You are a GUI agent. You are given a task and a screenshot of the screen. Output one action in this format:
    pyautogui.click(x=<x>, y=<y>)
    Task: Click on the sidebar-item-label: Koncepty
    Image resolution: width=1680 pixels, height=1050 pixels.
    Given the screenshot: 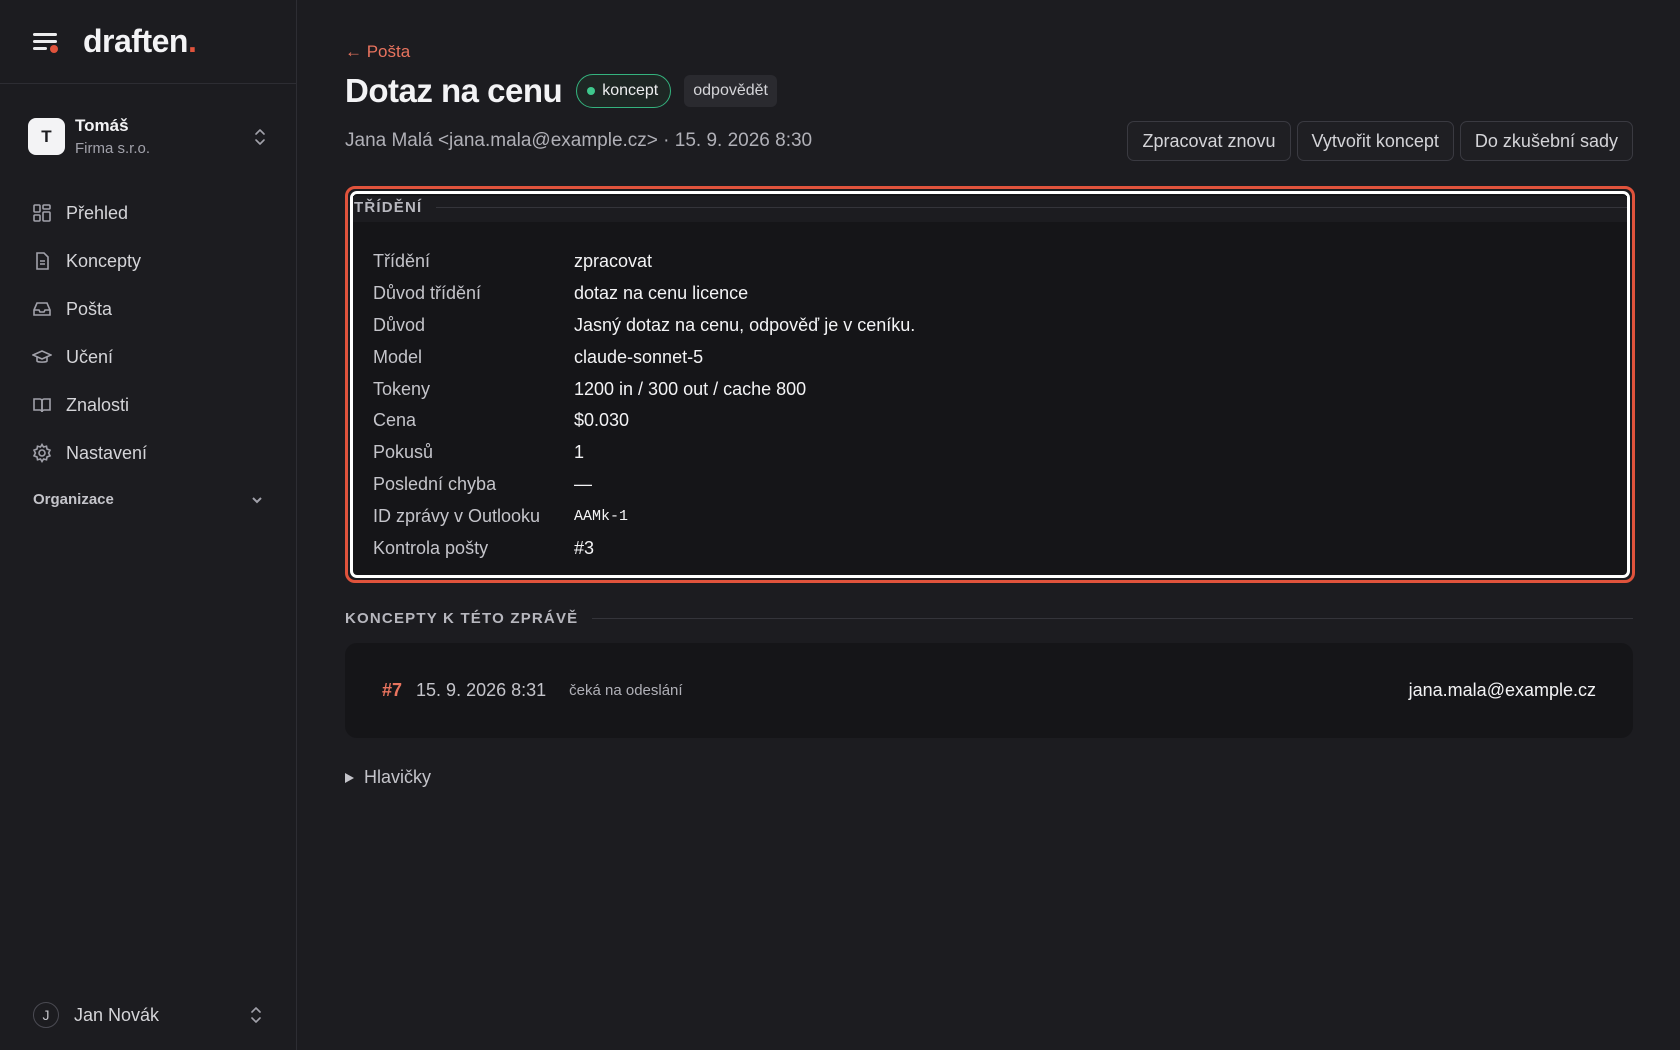 What is the action you would take?
    pyautogui.click(x=104, y=260)
    